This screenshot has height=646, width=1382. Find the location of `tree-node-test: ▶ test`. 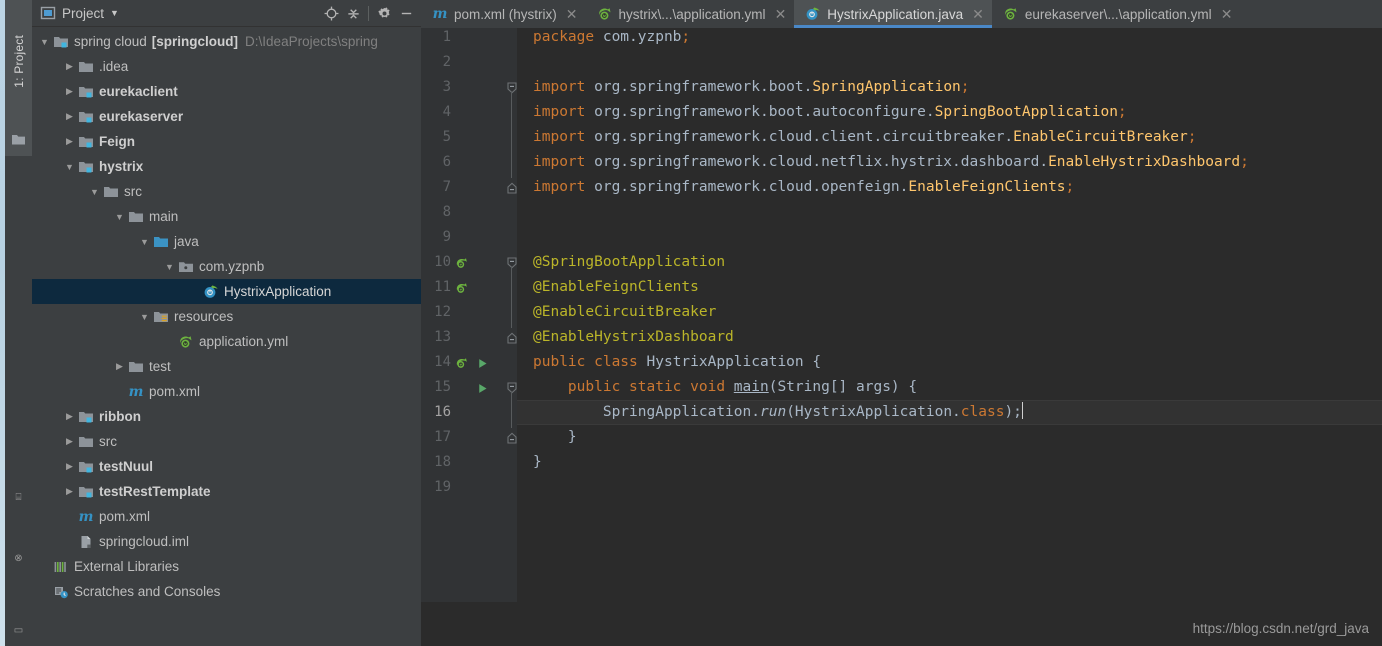

tree-node-test: ▶ test is located at coordinates (226, 366).